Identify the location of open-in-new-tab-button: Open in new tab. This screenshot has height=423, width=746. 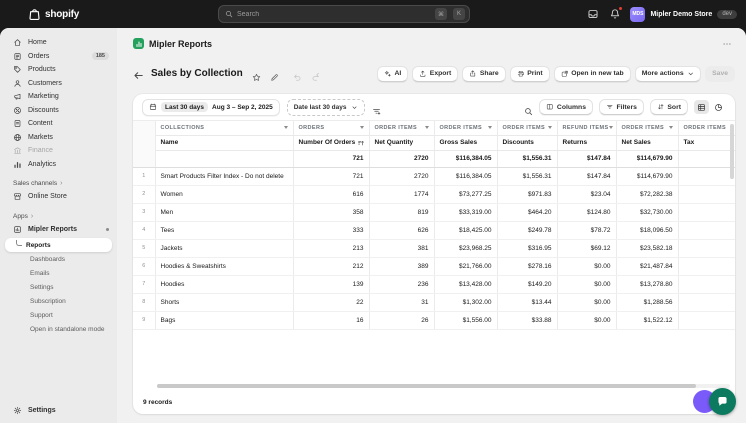
(592, 73).